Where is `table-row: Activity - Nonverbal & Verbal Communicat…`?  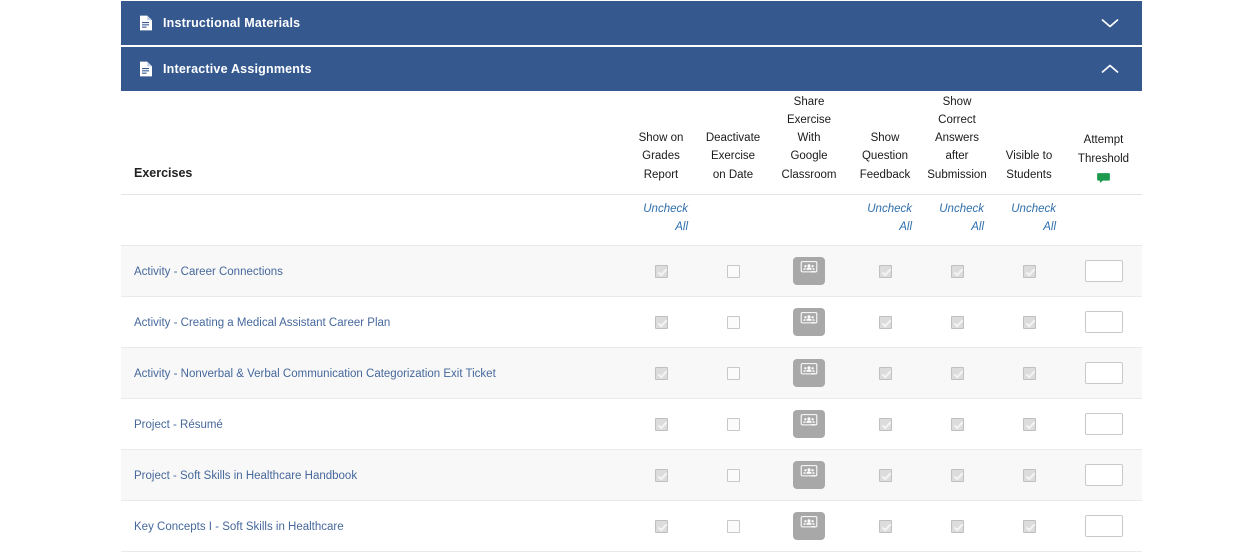 table-row: Activity - Nonverbal & Verbal Communicat… is located at coordinates (631, 373).